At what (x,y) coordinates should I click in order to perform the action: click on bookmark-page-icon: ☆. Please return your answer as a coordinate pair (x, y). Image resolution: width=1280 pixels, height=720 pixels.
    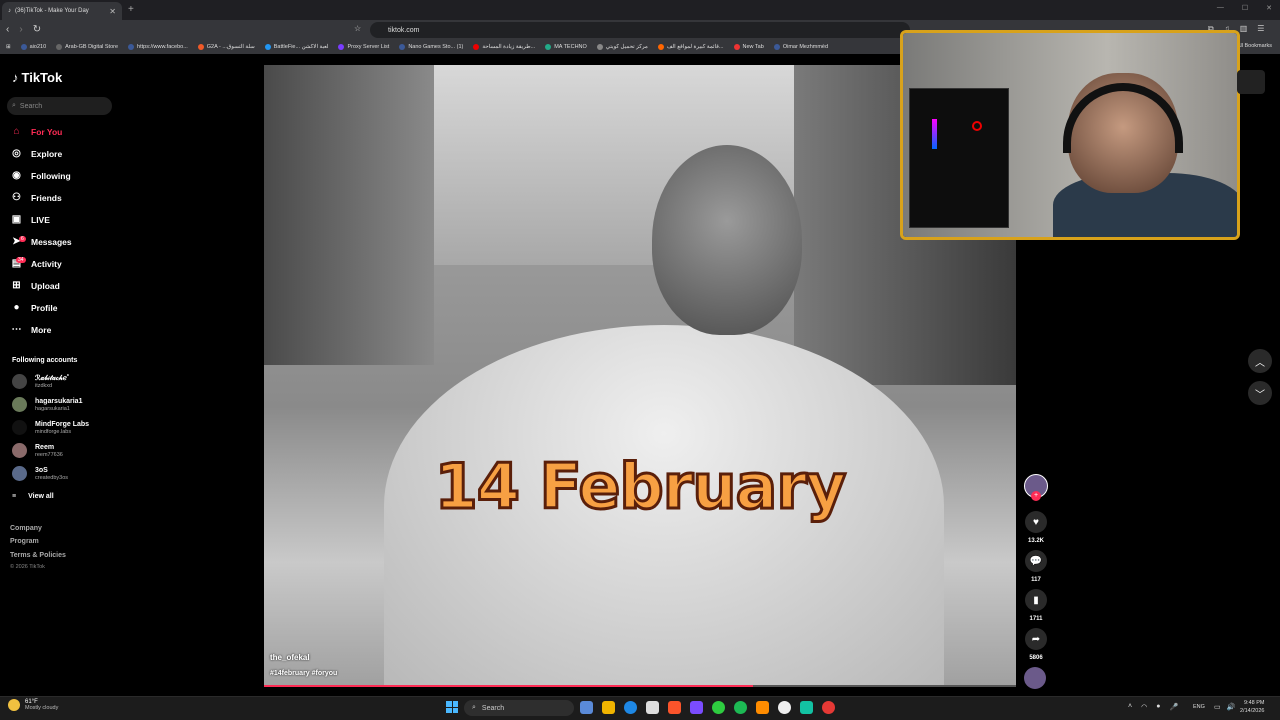
    Looking at the image, I should click on (357, 28).